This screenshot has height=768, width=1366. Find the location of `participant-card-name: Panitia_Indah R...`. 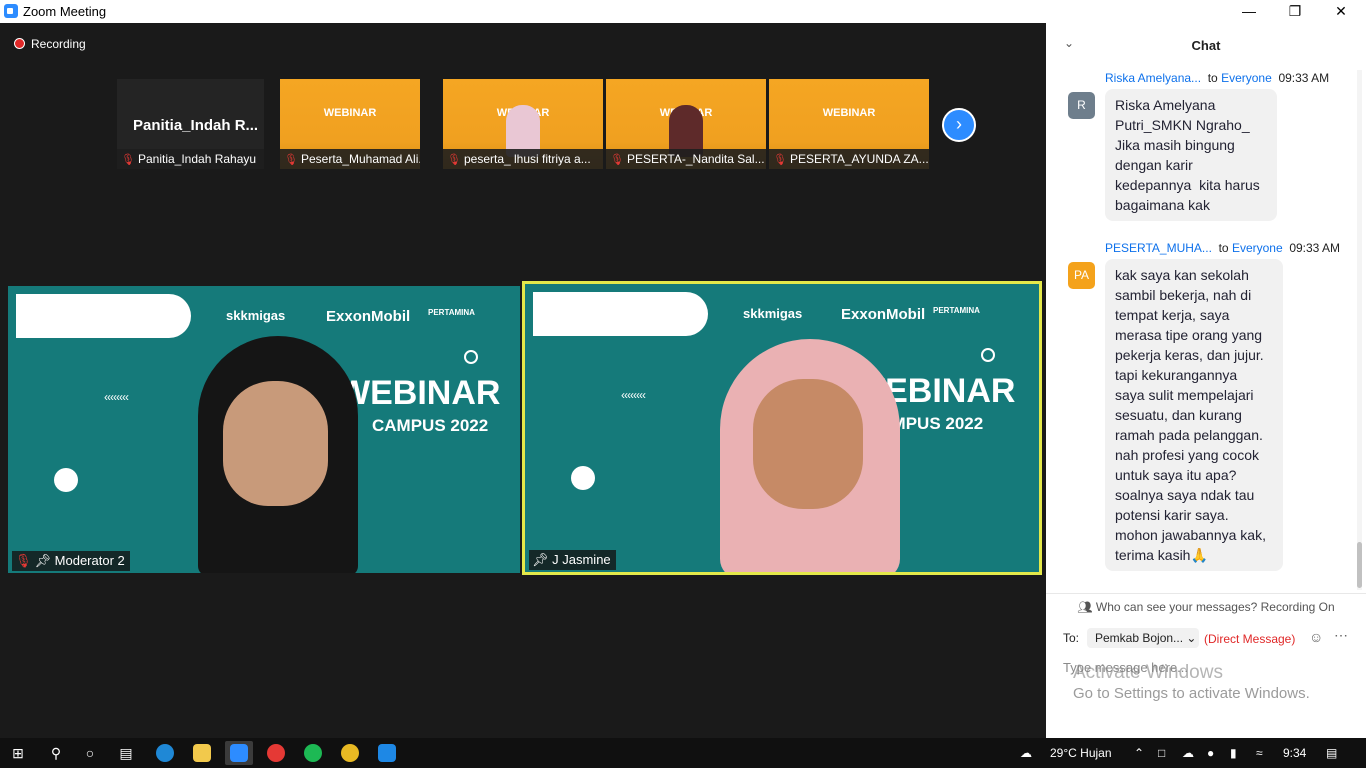

participant-card-name: Panitia_Indah R... is located at coordinates (196, 125).